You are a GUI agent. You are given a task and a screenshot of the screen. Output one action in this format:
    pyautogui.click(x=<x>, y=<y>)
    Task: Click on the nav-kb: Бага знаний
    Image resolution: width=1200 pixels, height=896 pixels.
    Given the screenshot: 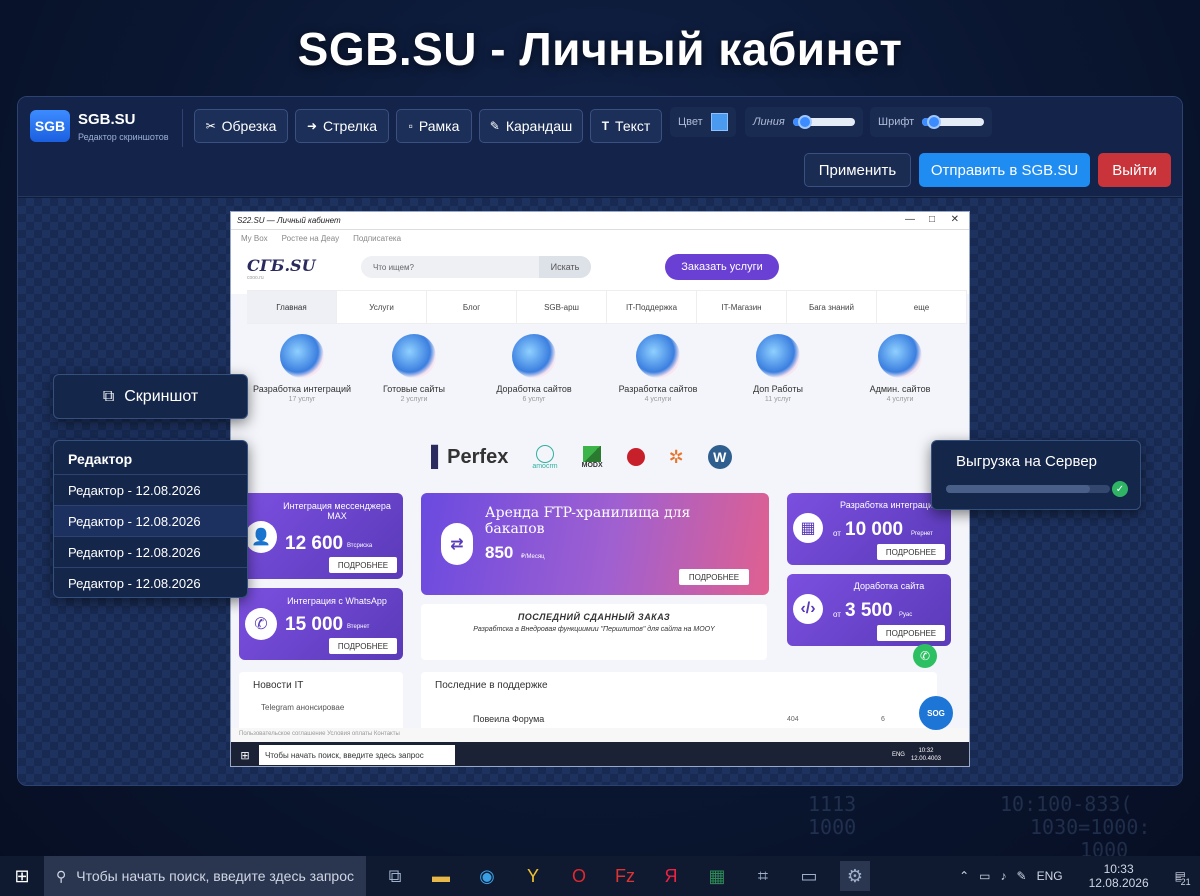 What is the action you would take?
    pyautogui.click(x=832, y=307)
    